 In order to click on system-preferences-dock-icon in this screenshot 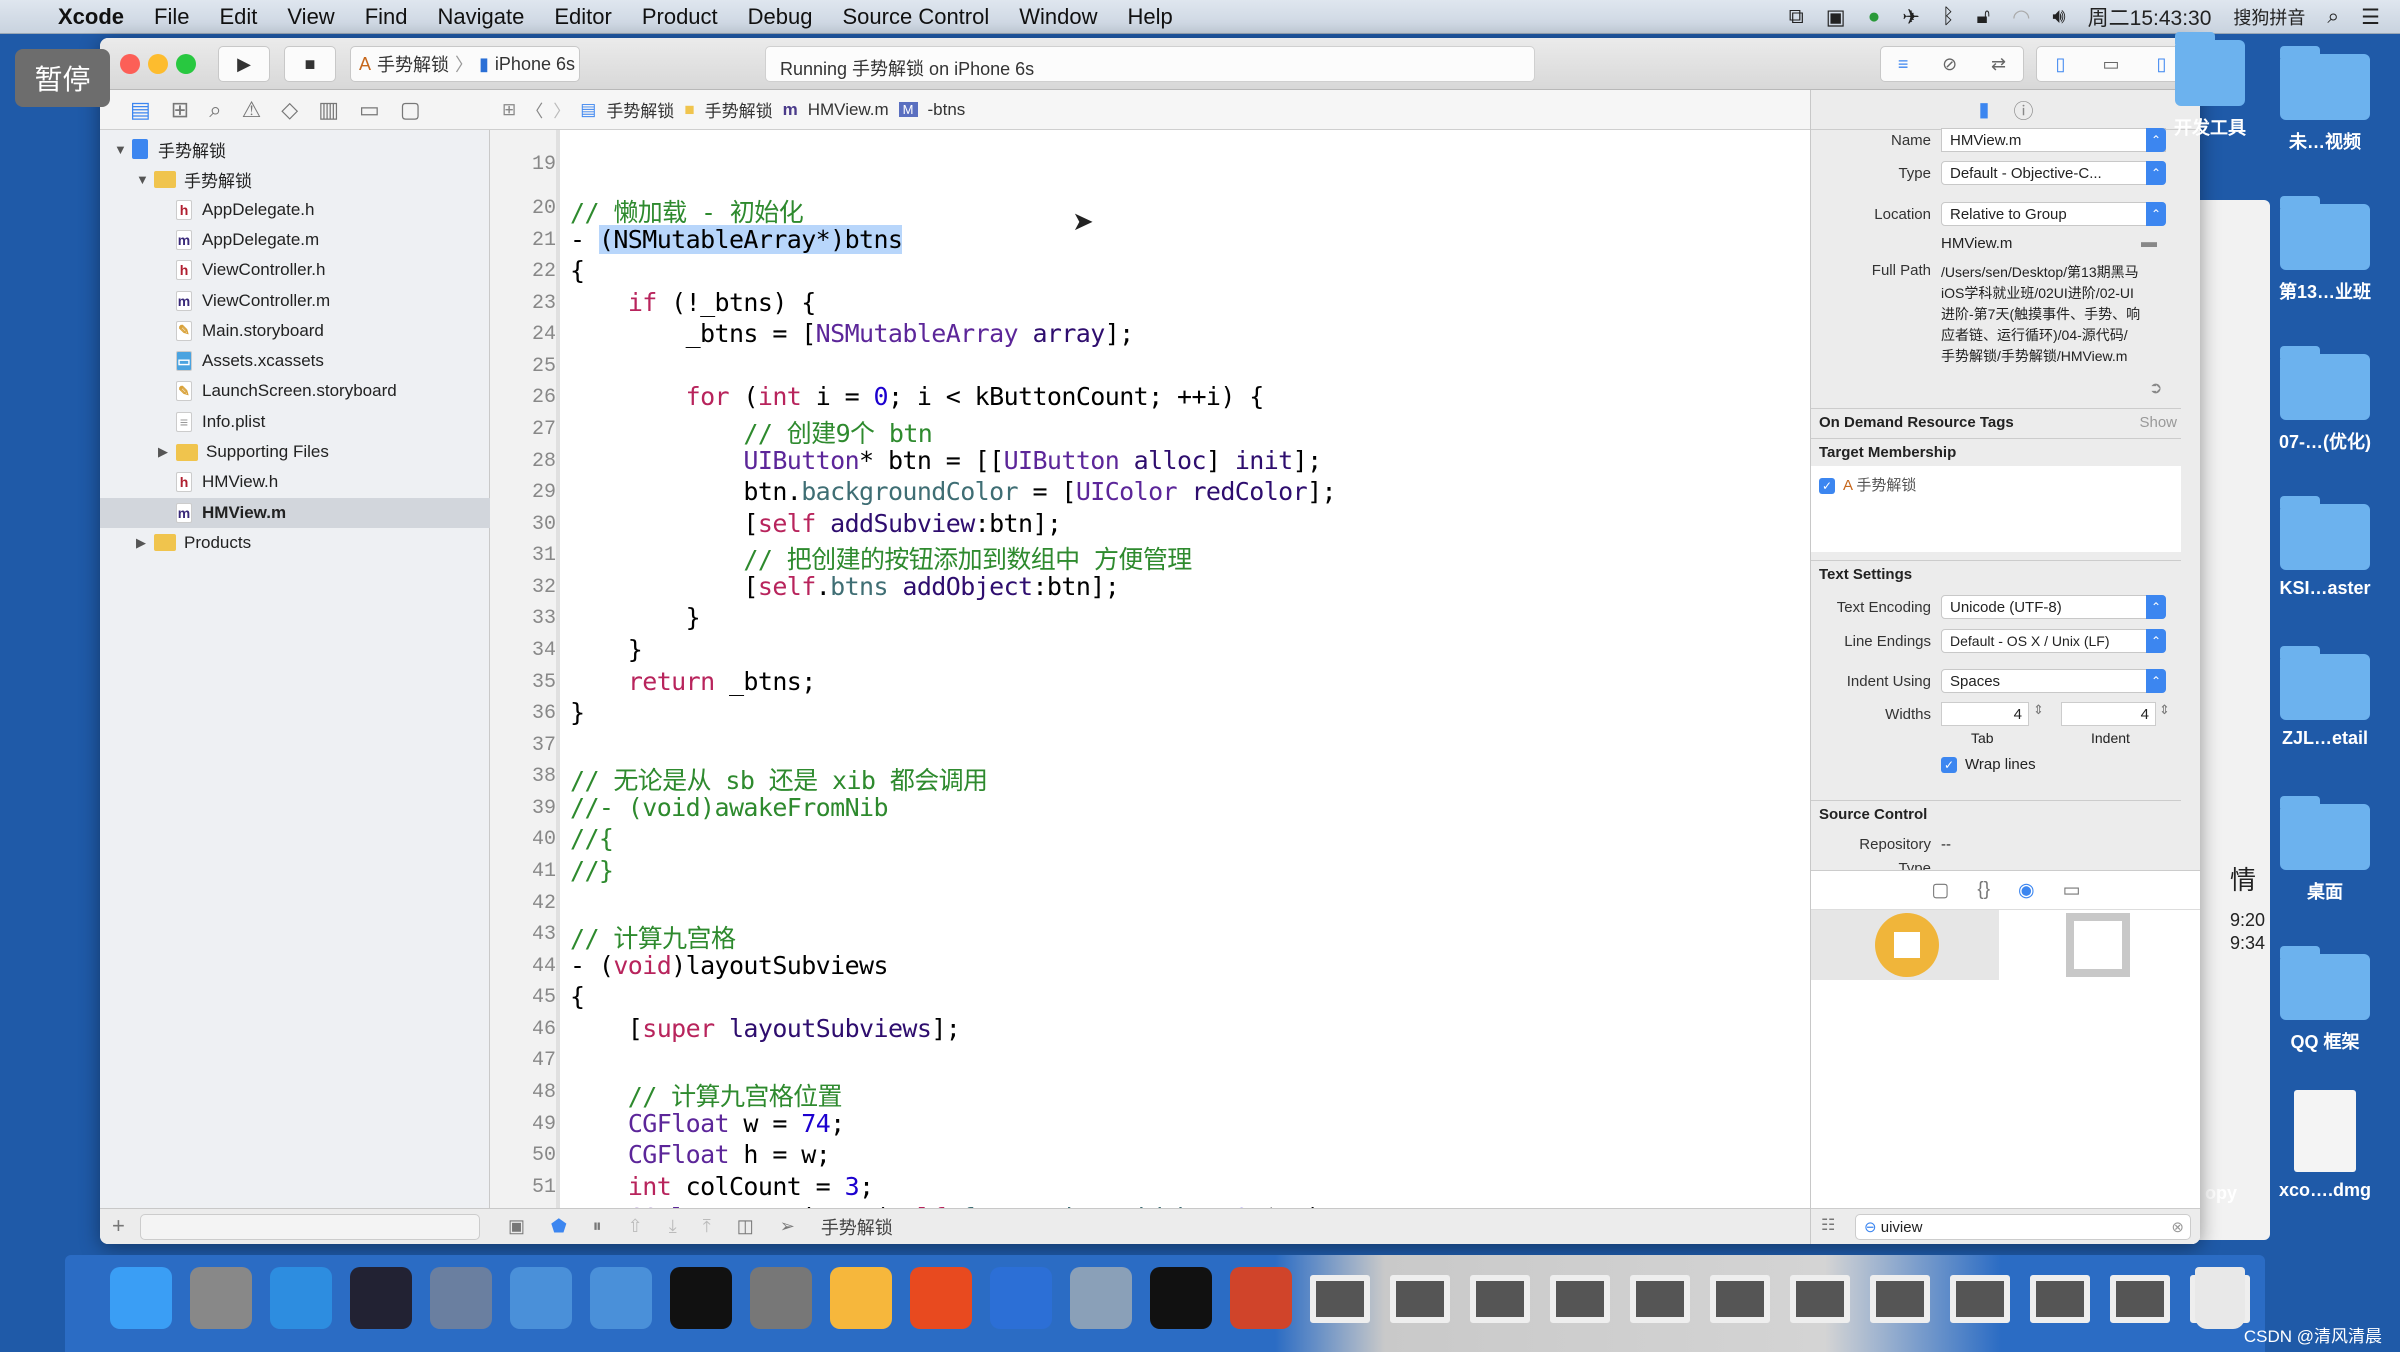, I will do `click(781, 1298)`.